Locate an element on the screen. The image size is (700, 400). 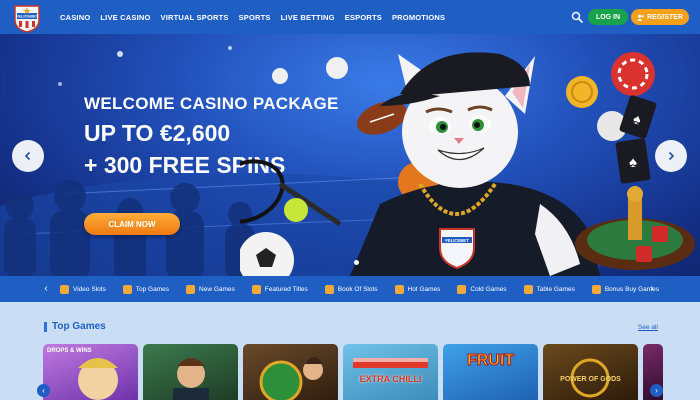
baseball-icon is located at coordinates (280, 76).